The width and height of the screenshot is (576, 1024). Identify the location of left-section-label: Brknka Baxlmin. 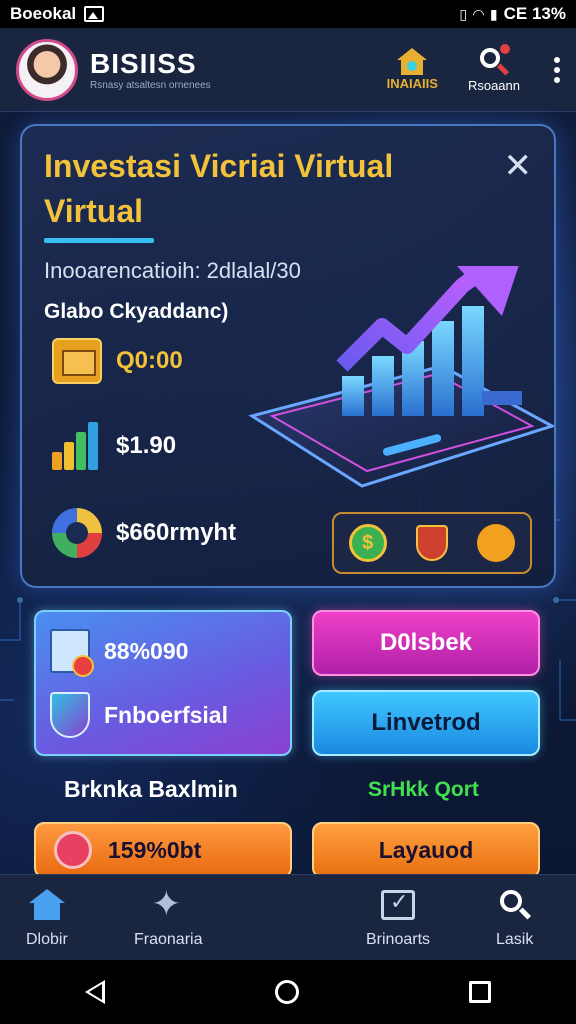
(151, 789).